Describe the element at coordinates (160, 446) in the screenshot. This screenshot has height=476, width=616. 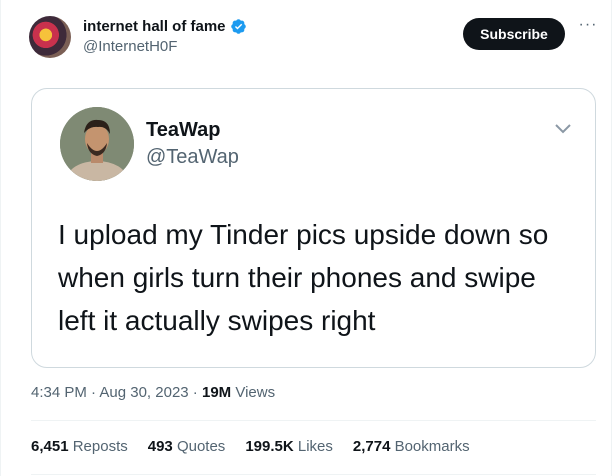
I see `quotes-count: 493` at that location.